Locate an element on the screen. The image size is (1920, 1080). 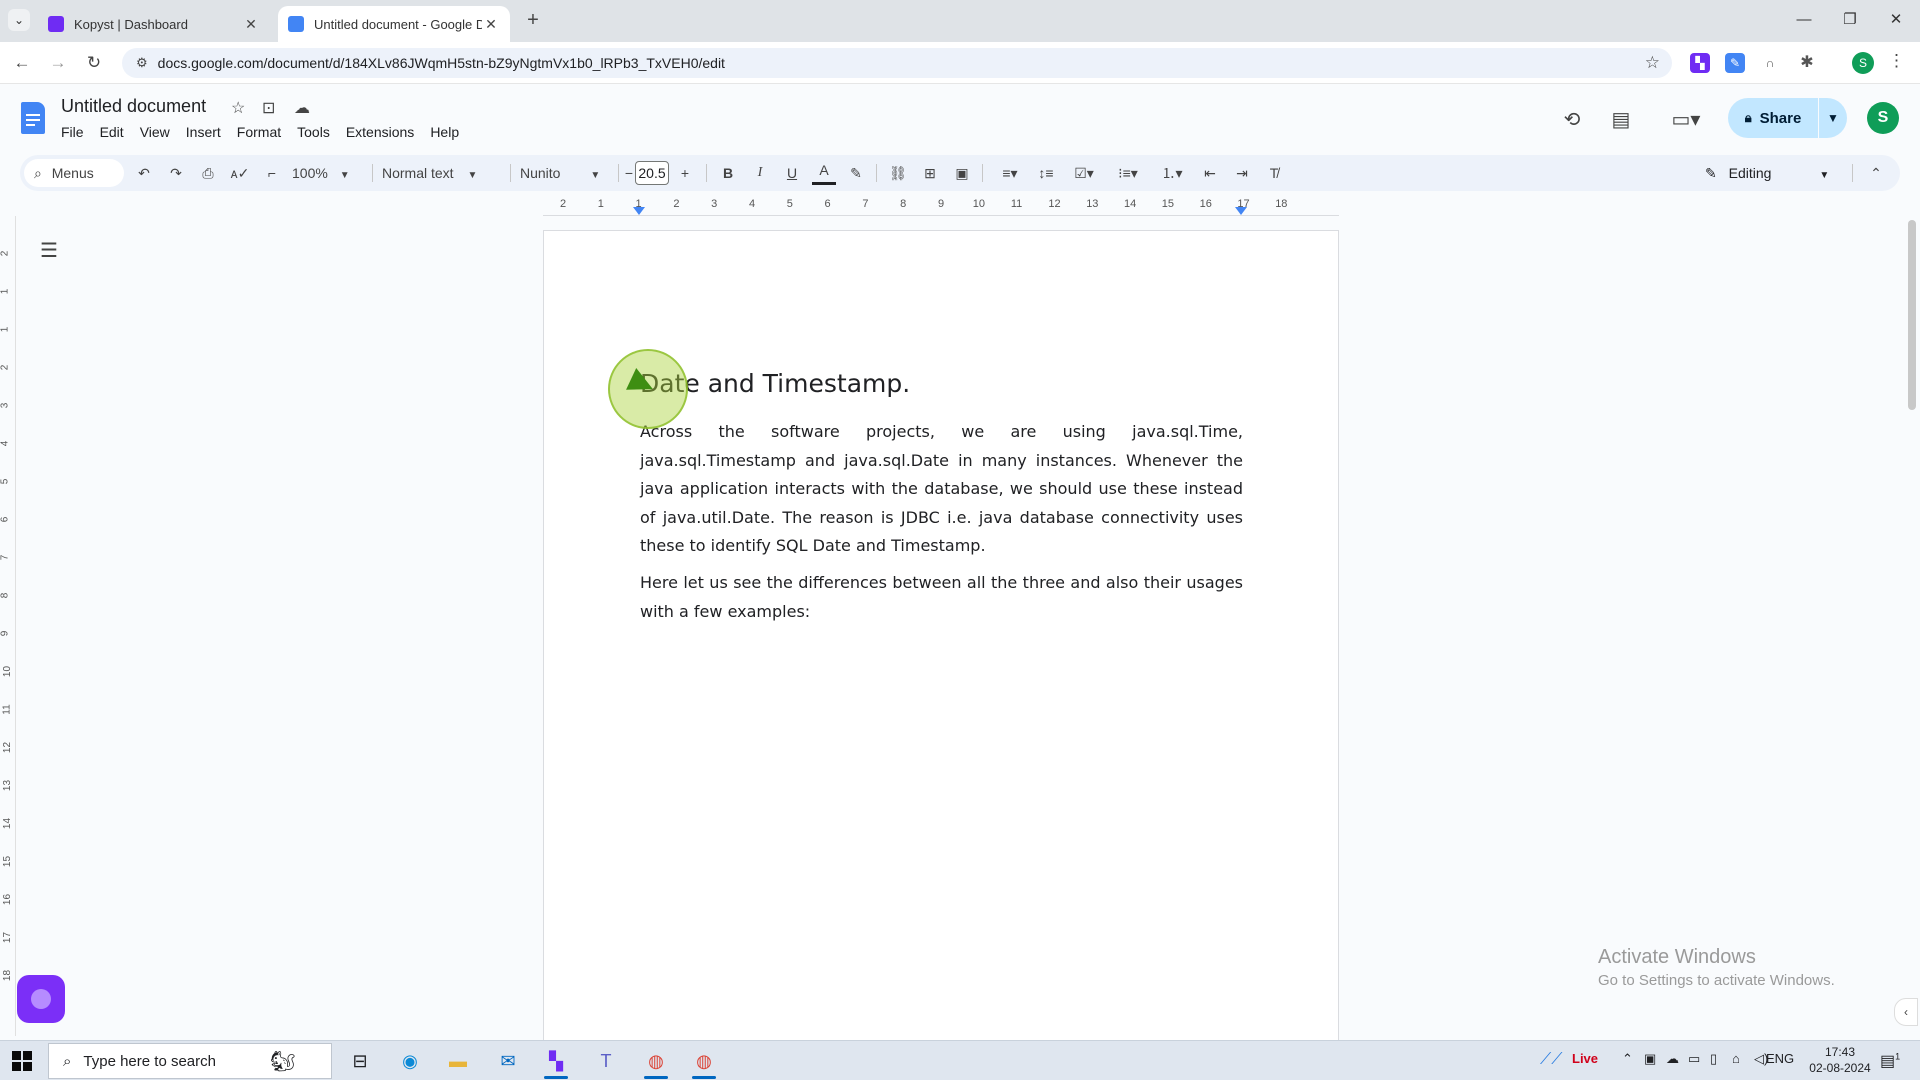
loom-extension-icon: ∩ is located at coordinates (1770, 63).